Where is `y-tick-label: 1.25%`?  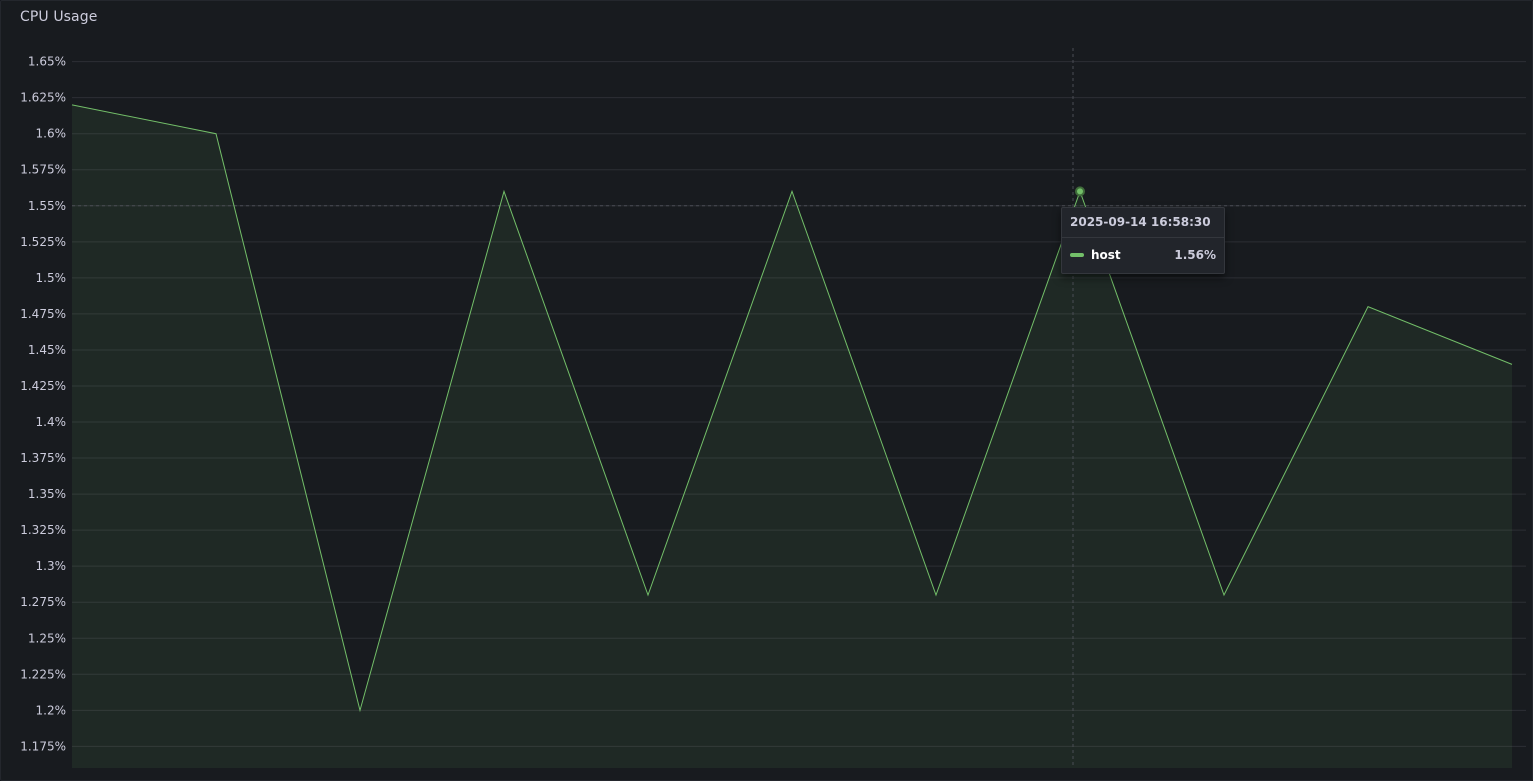 y-tick-label: 1.25% is located at coordinates (47, 638).